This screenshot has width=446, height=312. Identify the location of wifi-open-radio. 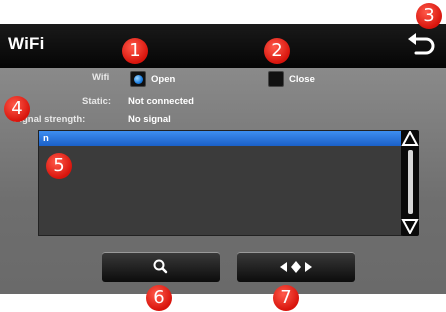
(138, 79).